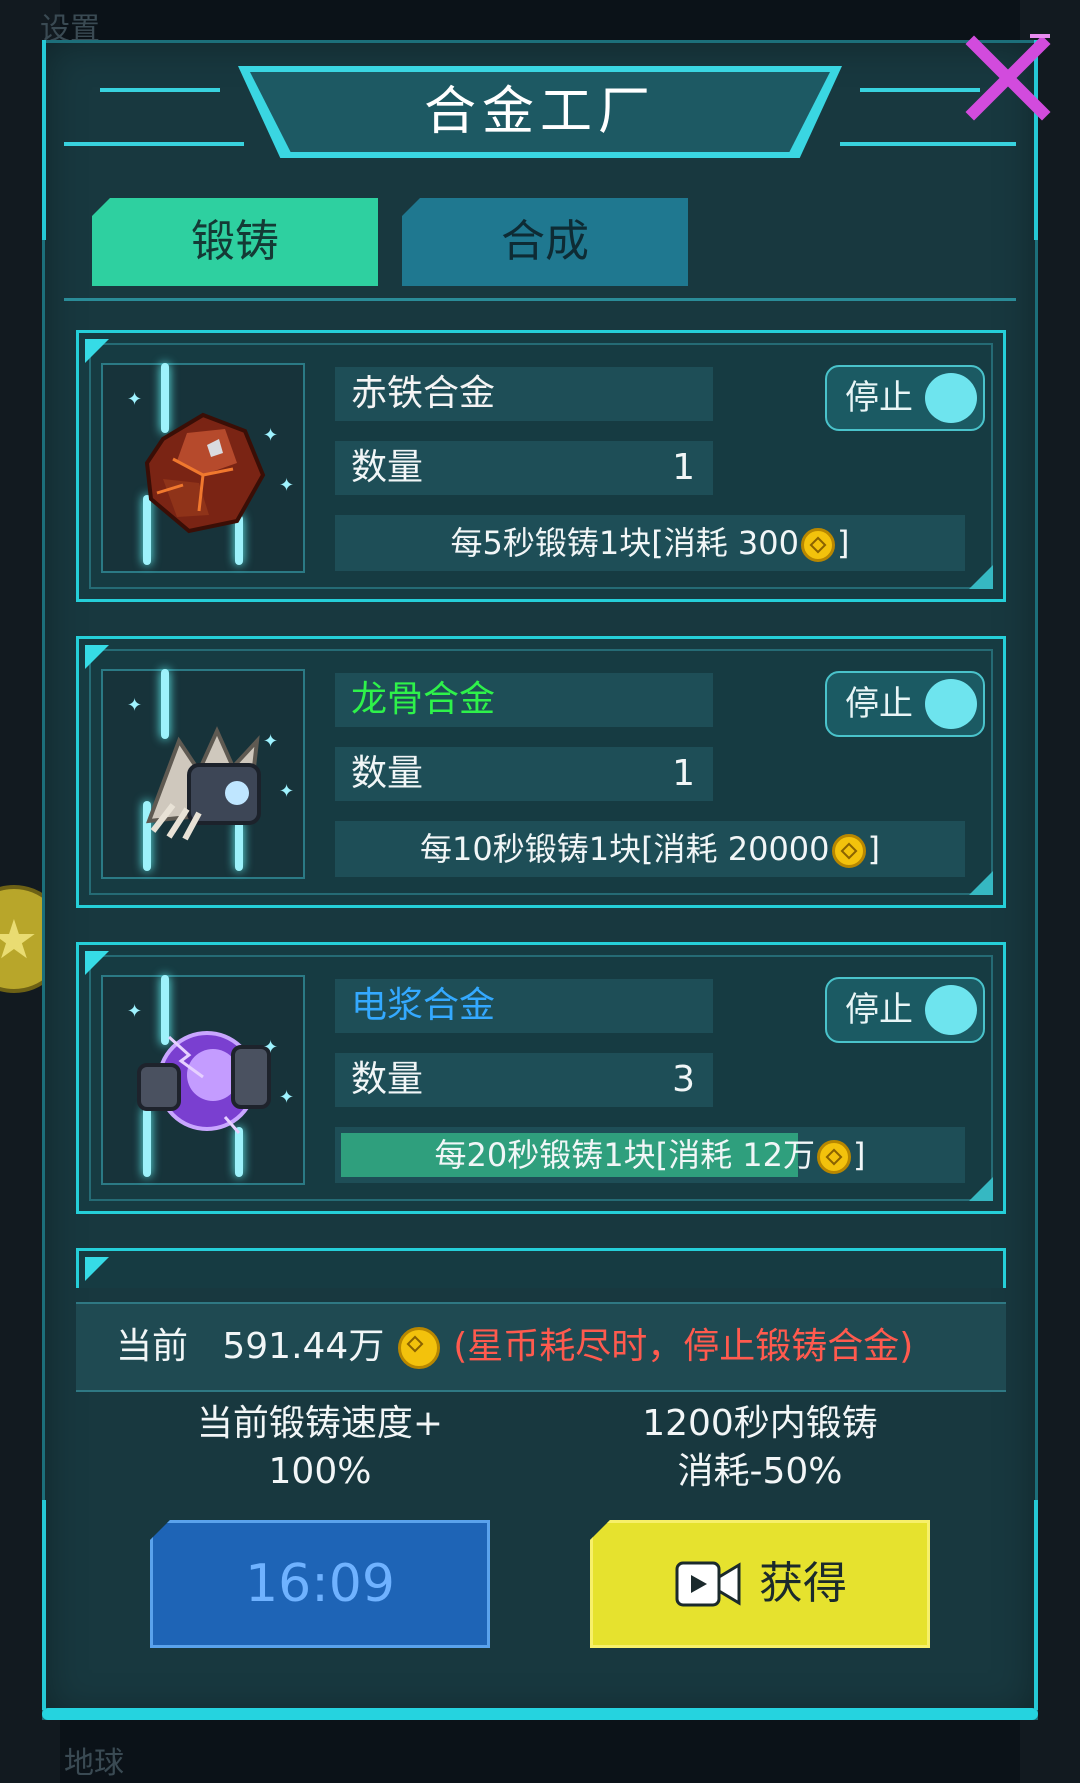 This screenshot has height=1783, width=1080. I want to click on cost-boost-line1: 1200秒内锻铸, so click(760, 1423).